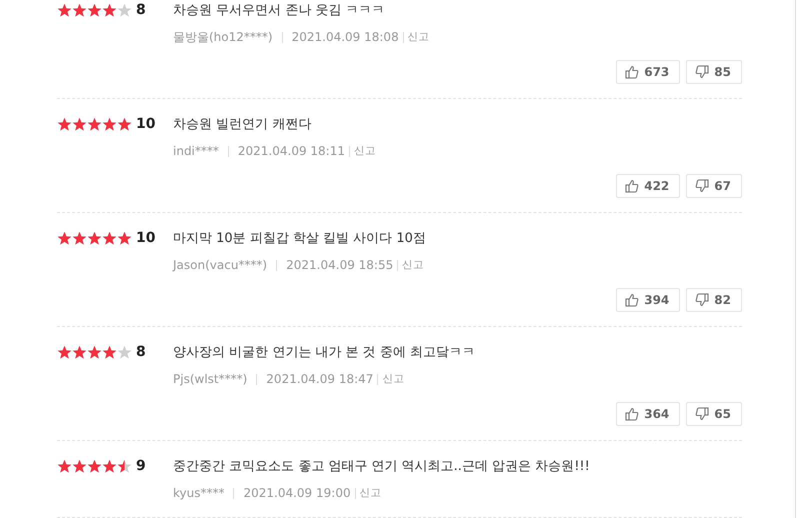 The height and width of the screenshot is (518, 800). I want to click on score: 9, so click(141, 466).